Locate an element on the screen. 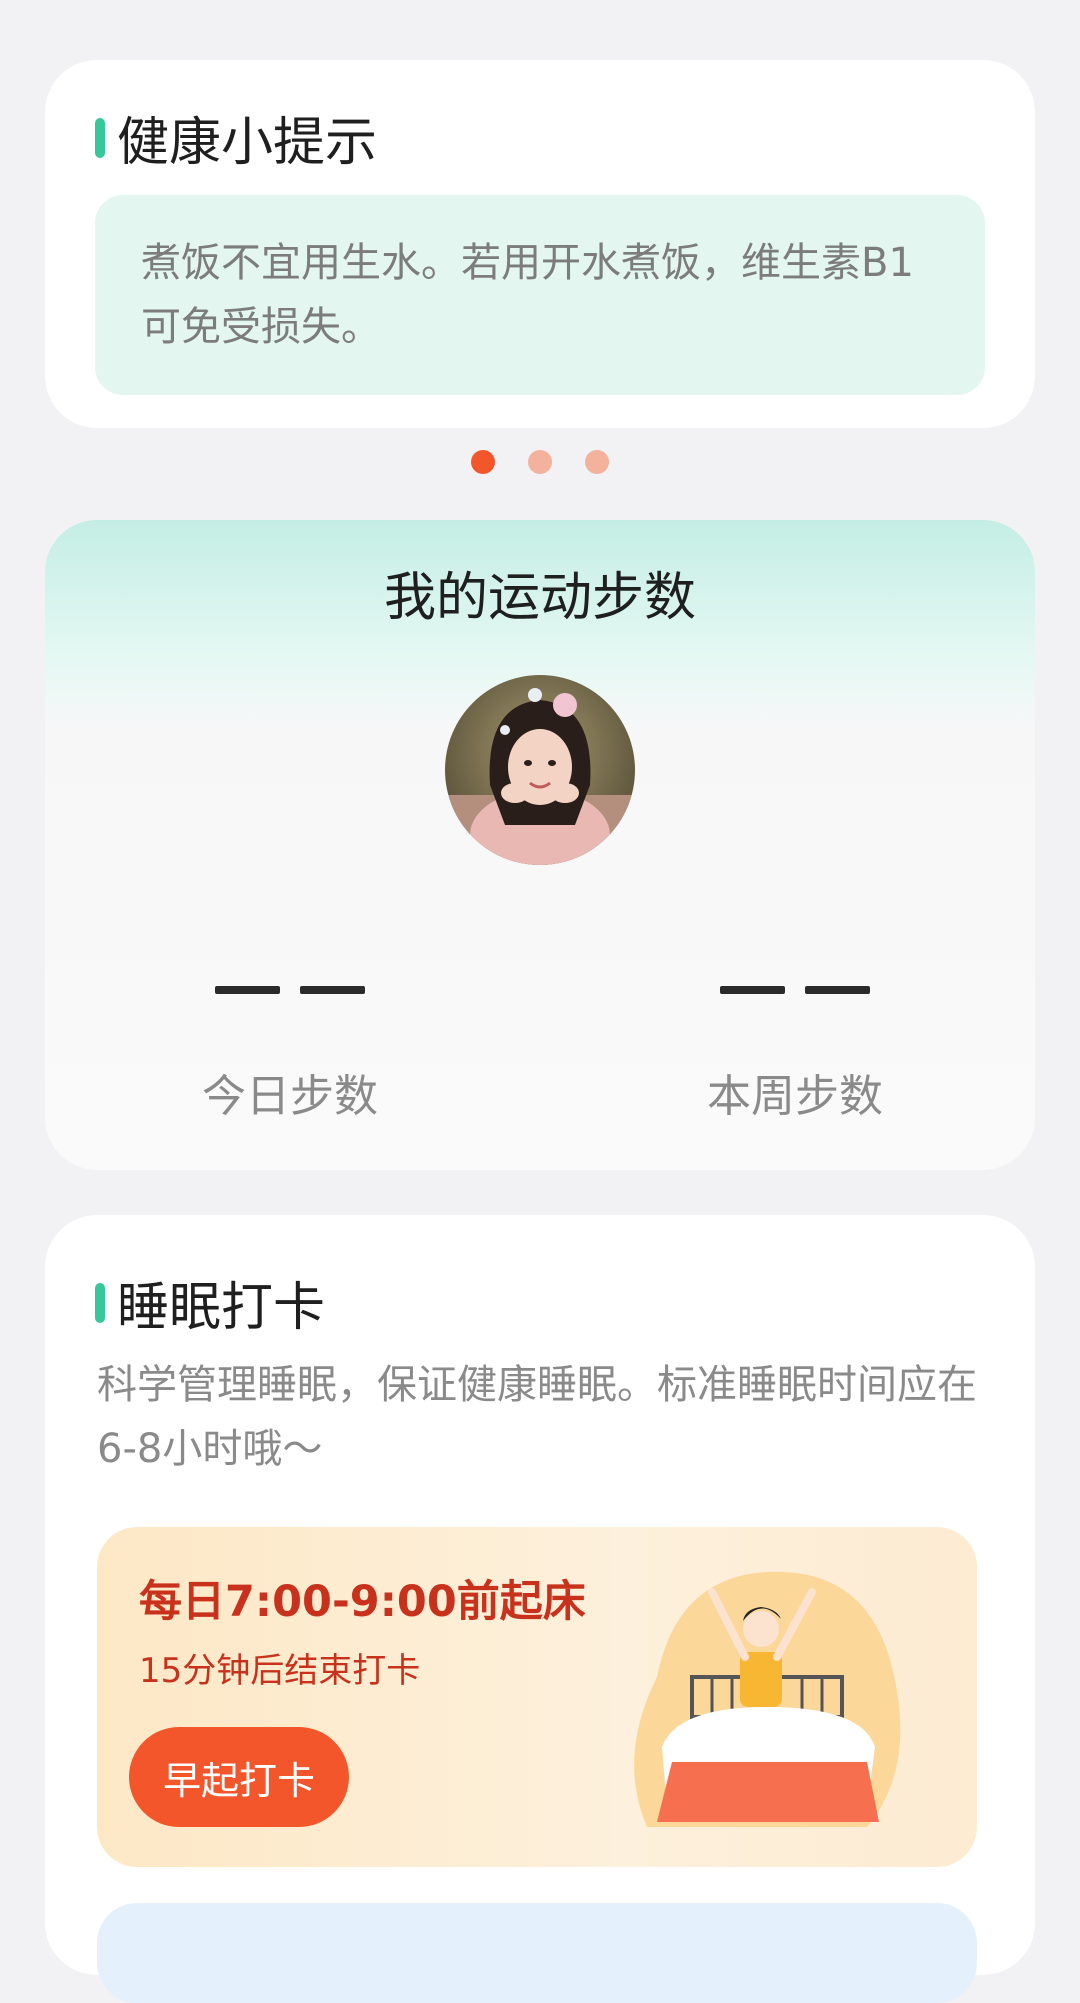 Image resolution: width=1080 pixels, height=2003 pixels. today-steps-label: 今日步数 is located at coordinates (290, 1096).